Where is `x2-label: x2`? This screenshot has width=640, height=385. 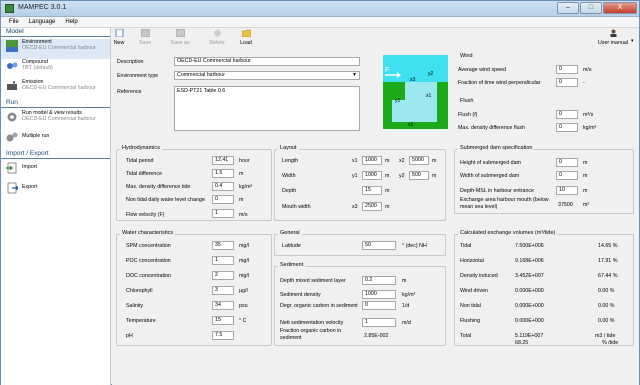 x2-label: x2 is located at coordinates (402, 161).